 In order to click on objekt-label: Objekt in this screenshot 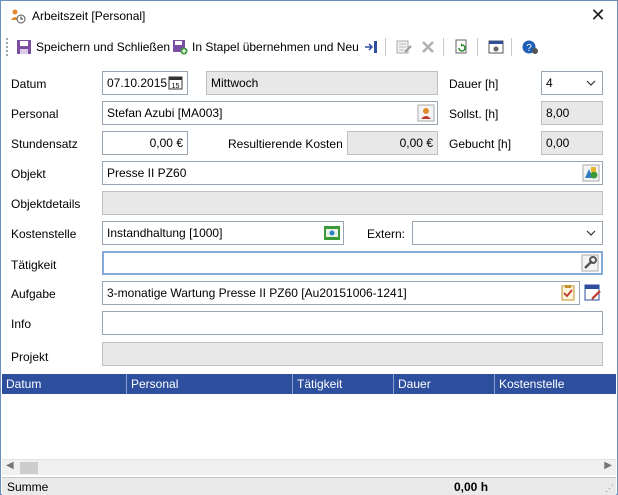, I will do `click(28, 174)`.